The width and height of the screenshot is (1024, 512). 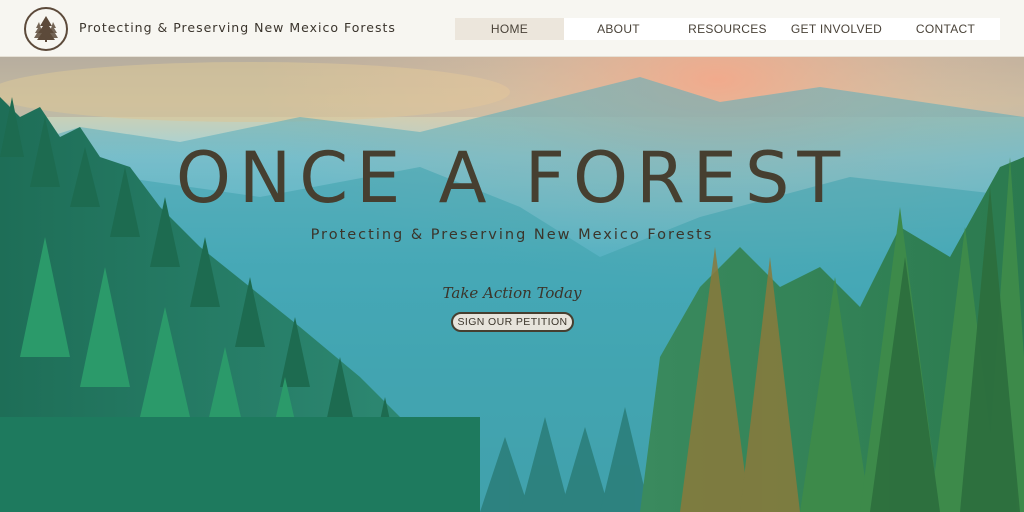 I want to click on nav-item-resources: RESOURCES, so click(x=727, y=29).